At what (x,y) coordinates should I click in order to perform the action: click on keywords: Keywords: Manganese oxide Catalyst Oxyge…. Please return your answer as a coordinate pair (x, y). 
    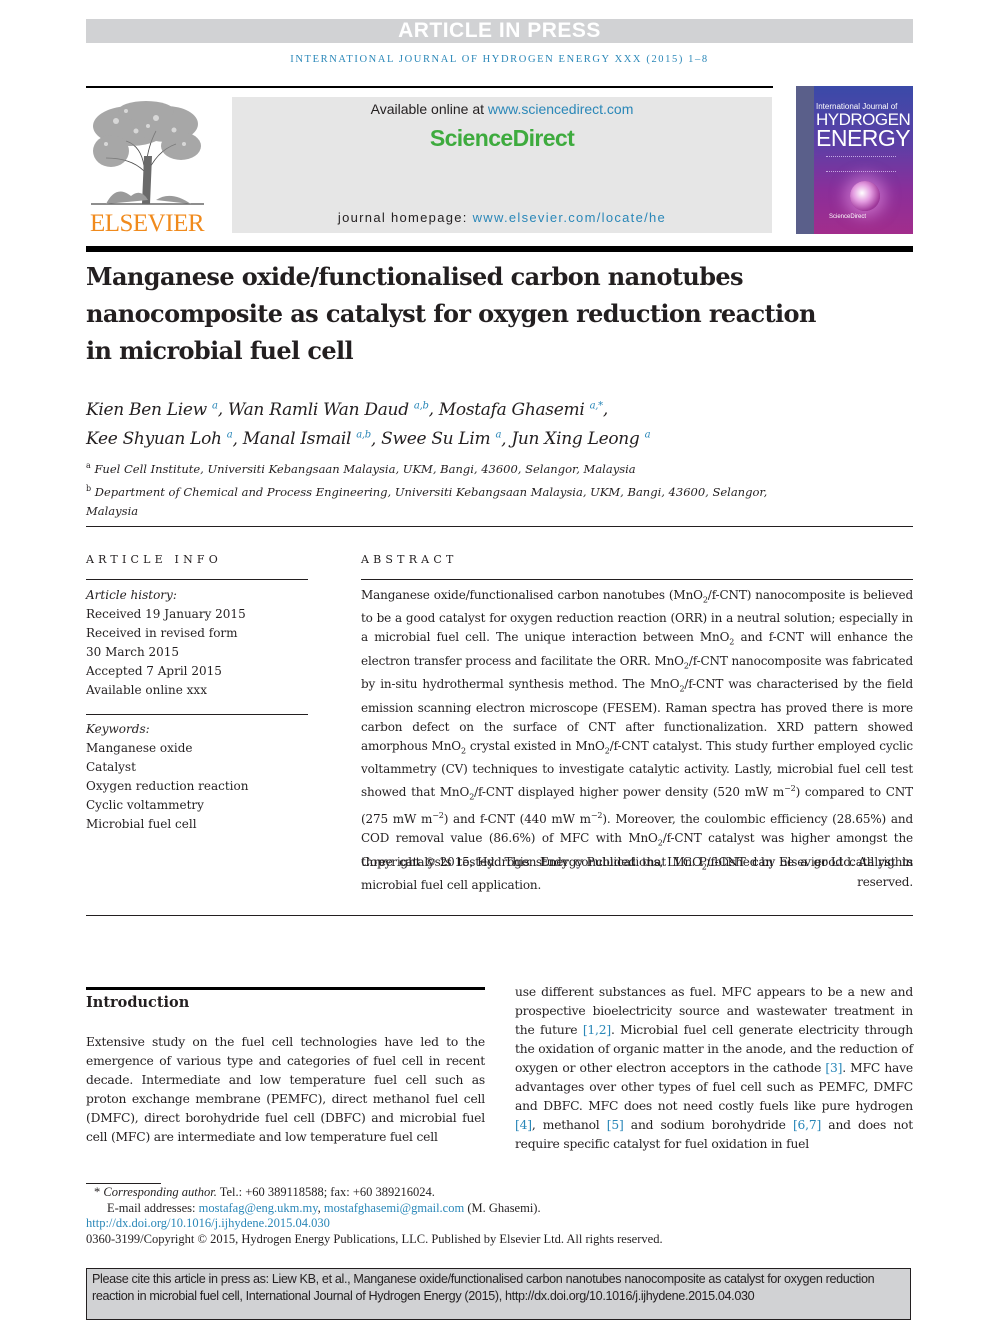
    Looking at the image, I should click on (197, 777).